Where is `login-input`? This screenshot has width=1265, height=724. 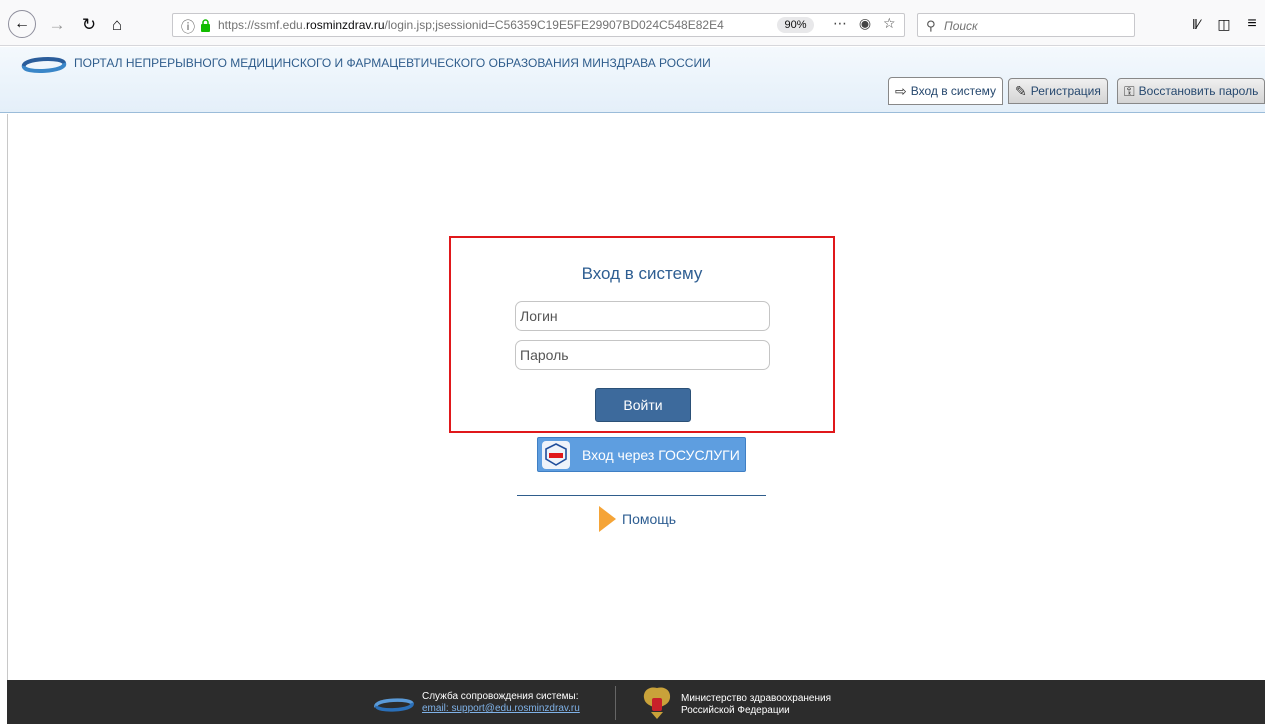
login-input is located at coordinates (642, 316).